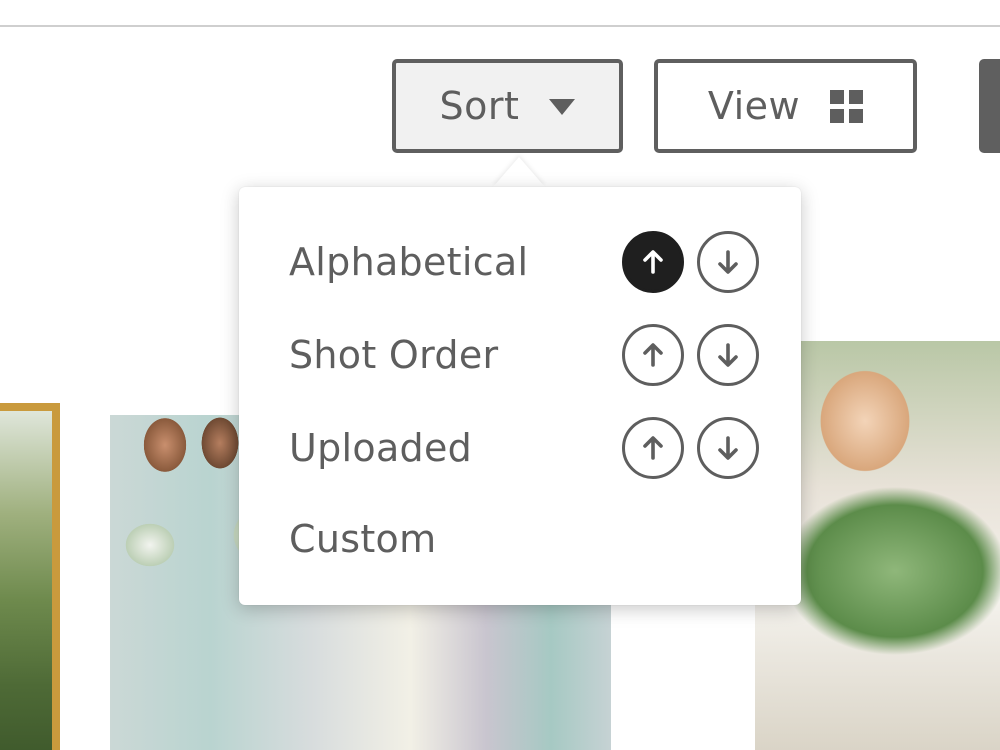 This screenshot has width=1000, height=750. What do you see at coordinates (524, 355) in the screenshot?
I see `sort-option-shot-order: Shot Order` at bounding box center [524, 355].